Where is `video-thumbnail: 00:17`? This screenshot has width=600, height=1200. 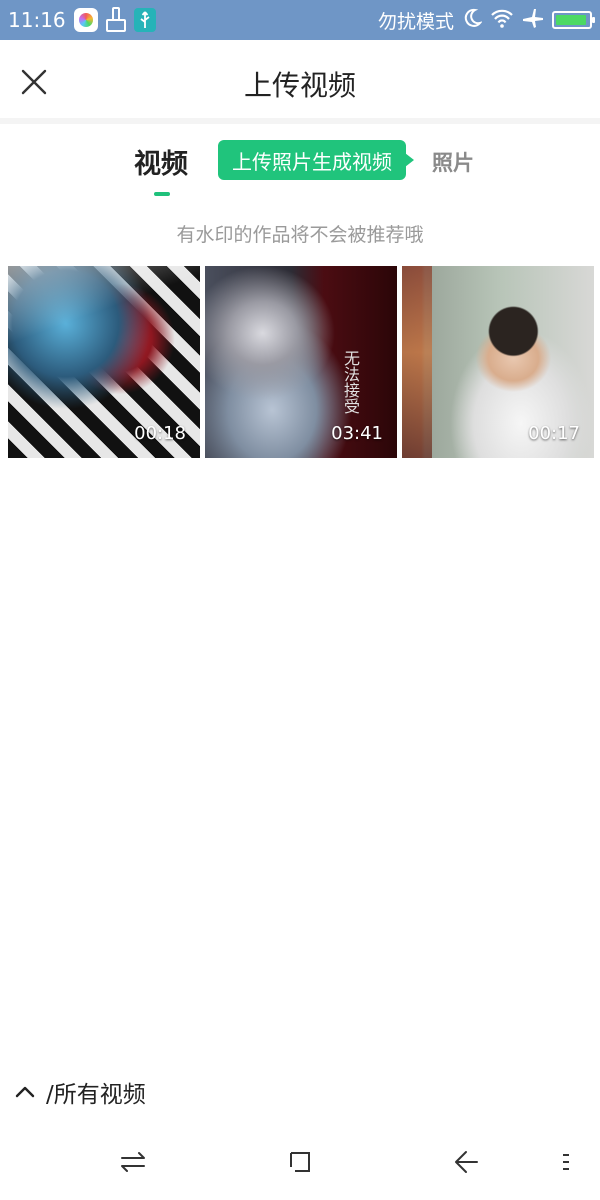
video-thumbnail: 00:17 is located at coordinates (498, 362).